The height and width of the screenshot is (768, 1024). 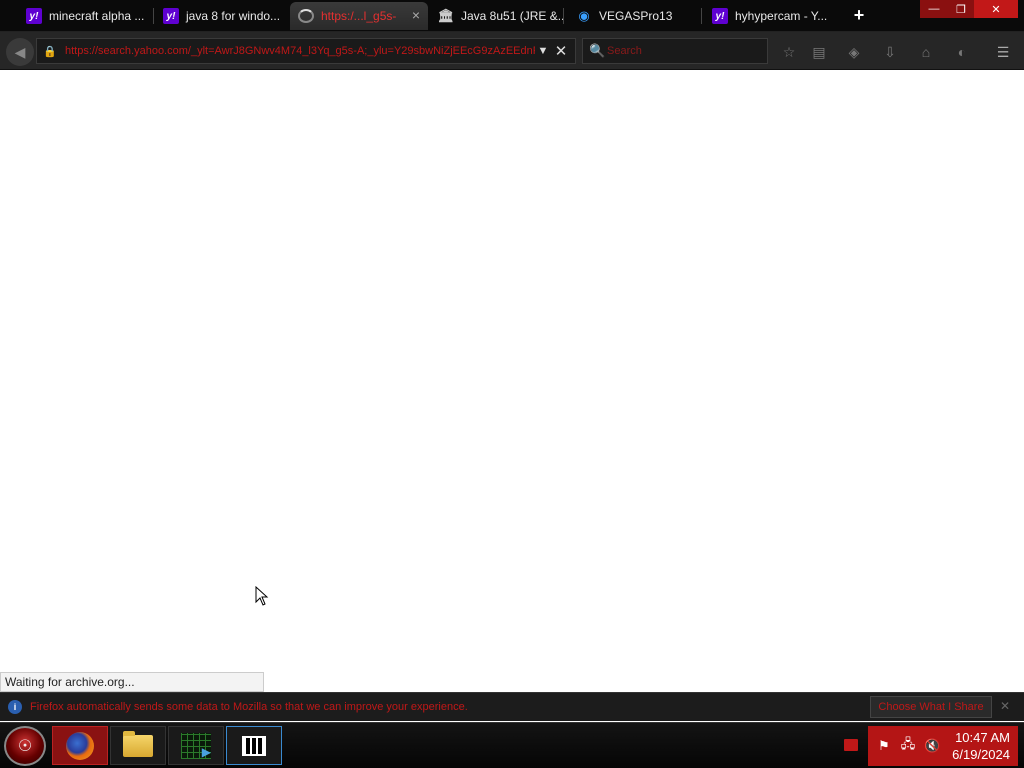 What do you see at coordinates (981, 754) in the screenshot?
I see `clock-date: 6/19/2024` at bounding box center [981, 754].